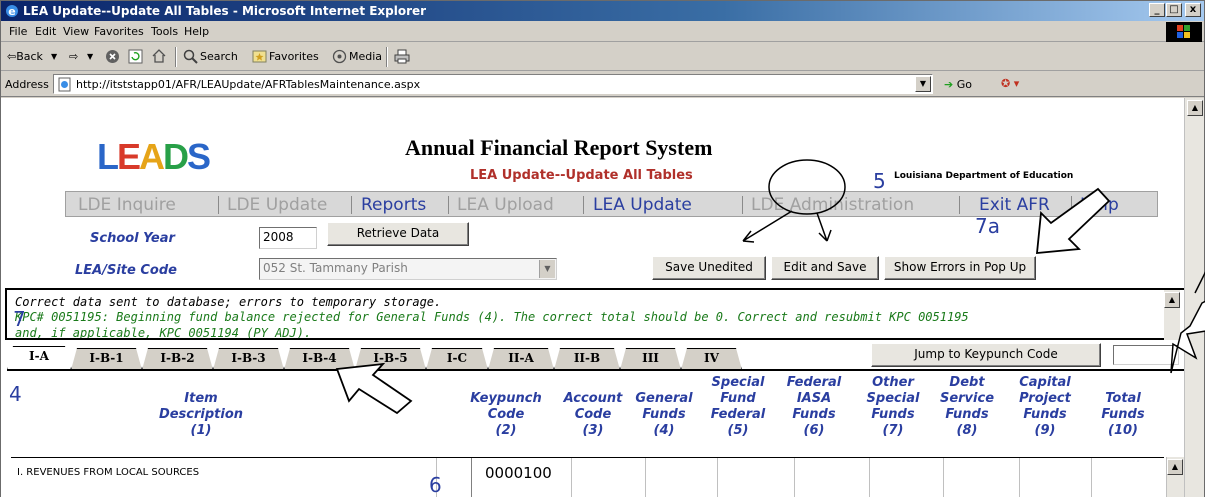  I want to click on search-icon, so click(190, 56).